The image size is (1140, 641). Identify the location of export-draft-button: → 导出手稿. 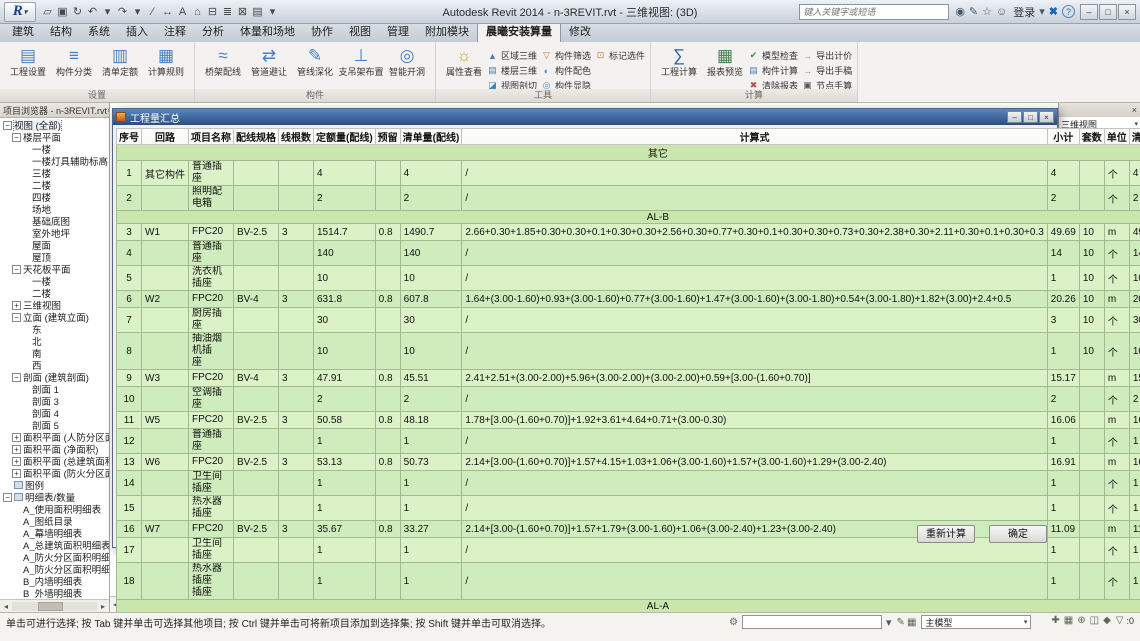
(827, 70).